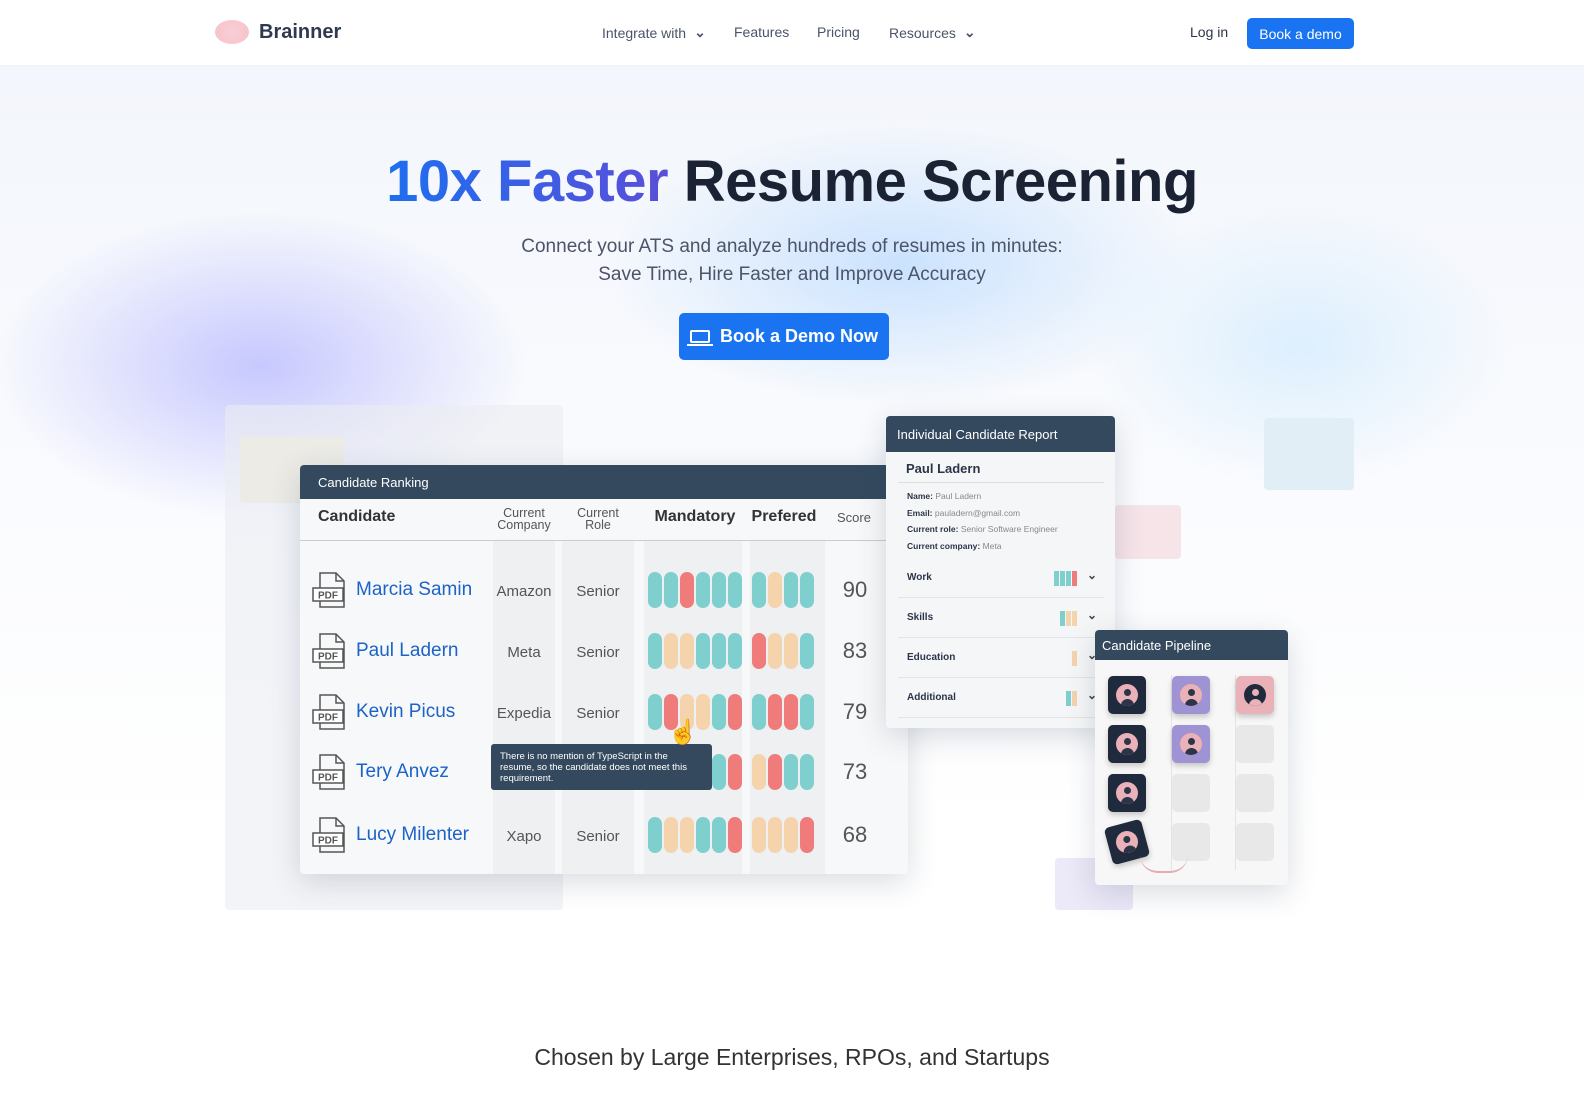 The width and height of the screenshot is (1584, 1105). What do you see at coordinates (1300, 33) in the screenshot?
I see `book-demo-button: Book a demo` at bounding box center [1300, 33].